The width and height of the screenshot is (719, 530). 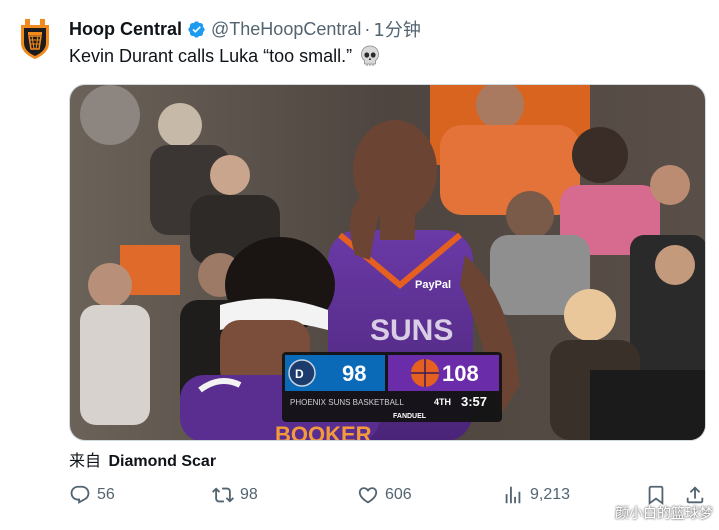 I want to click on game-quarter: 4TH, so click(x=442, y=402).